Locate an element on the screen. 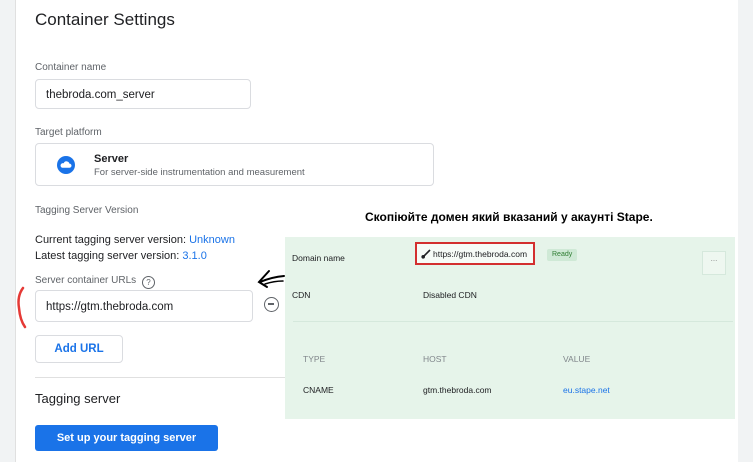 The width and height of the screenshot is (753, 462). col-header-value: VALUE is located at coordinates (577, 359).